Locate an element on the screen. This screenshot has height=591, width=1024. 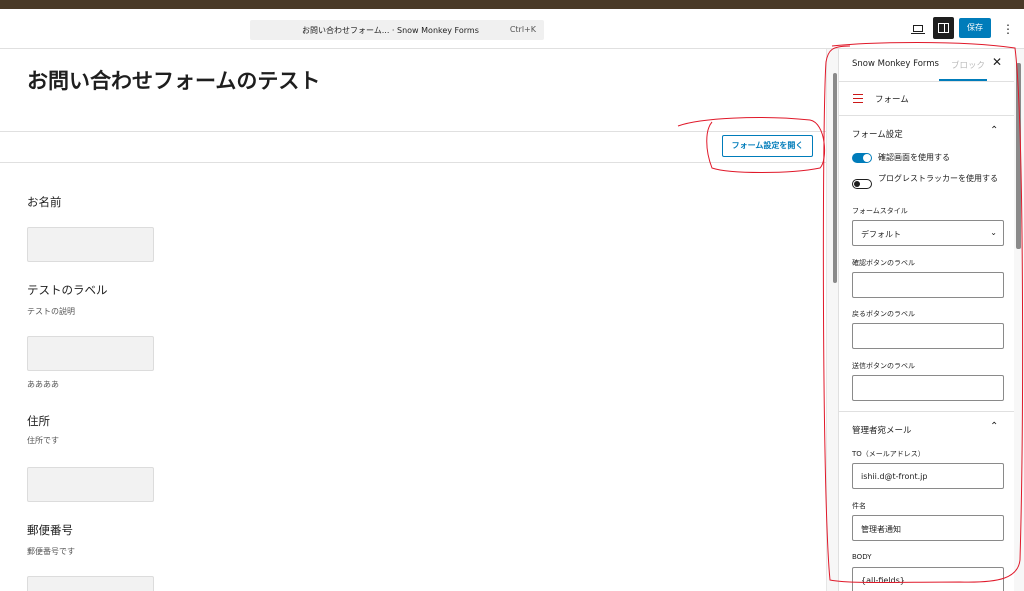
chevron-down-icon: ⌄ is located at coordinates (993, 232).